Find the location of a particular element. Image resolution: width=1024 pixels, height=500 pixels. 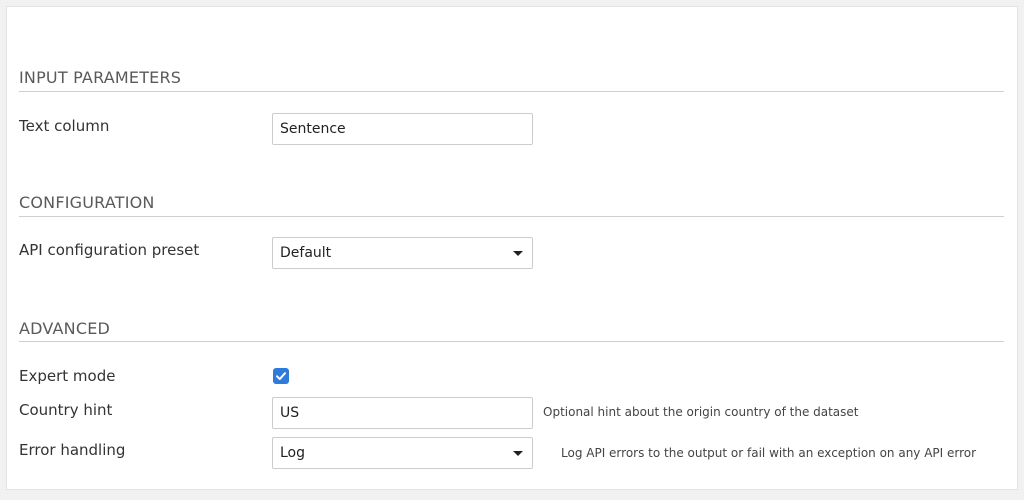

error-handling-select: Log is located at coordinates (402, 453).